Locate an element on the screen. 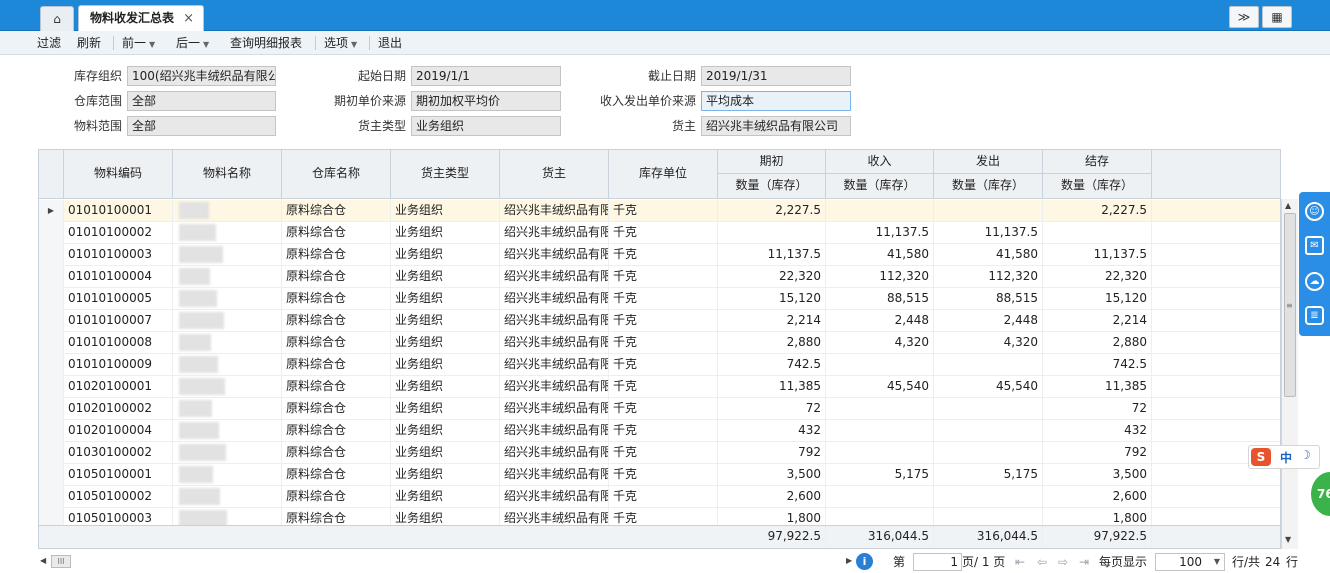 This screenshot has width=1330, height=573. column-header-opening-qty: 数量（库存） is located at coordinates (772, 186).